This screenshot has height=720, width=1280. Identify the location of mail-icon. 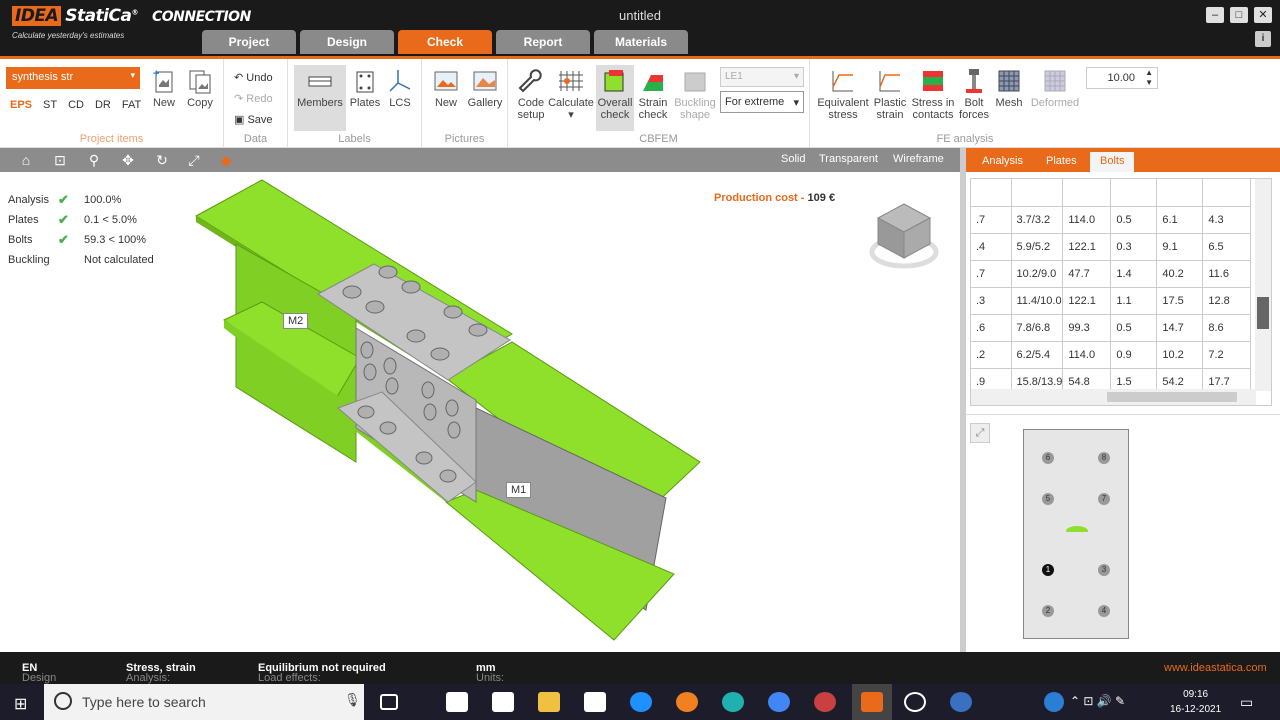
(595, 702).